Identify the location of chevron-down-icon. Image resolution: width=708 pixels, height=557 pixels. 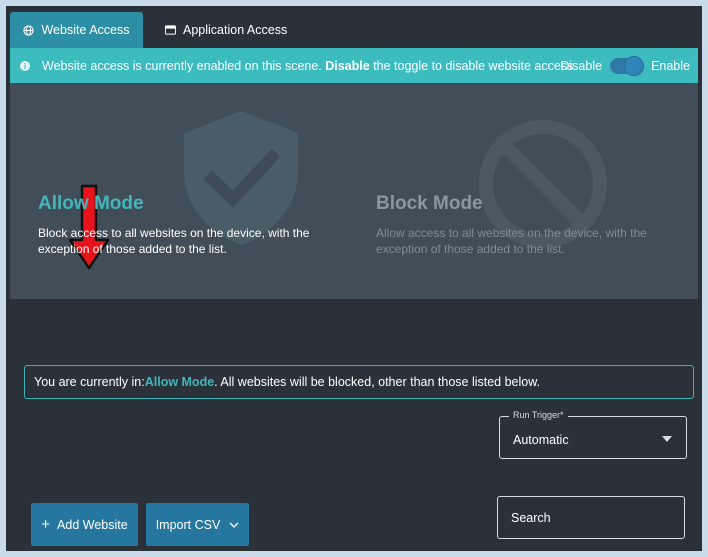
(234, 525).